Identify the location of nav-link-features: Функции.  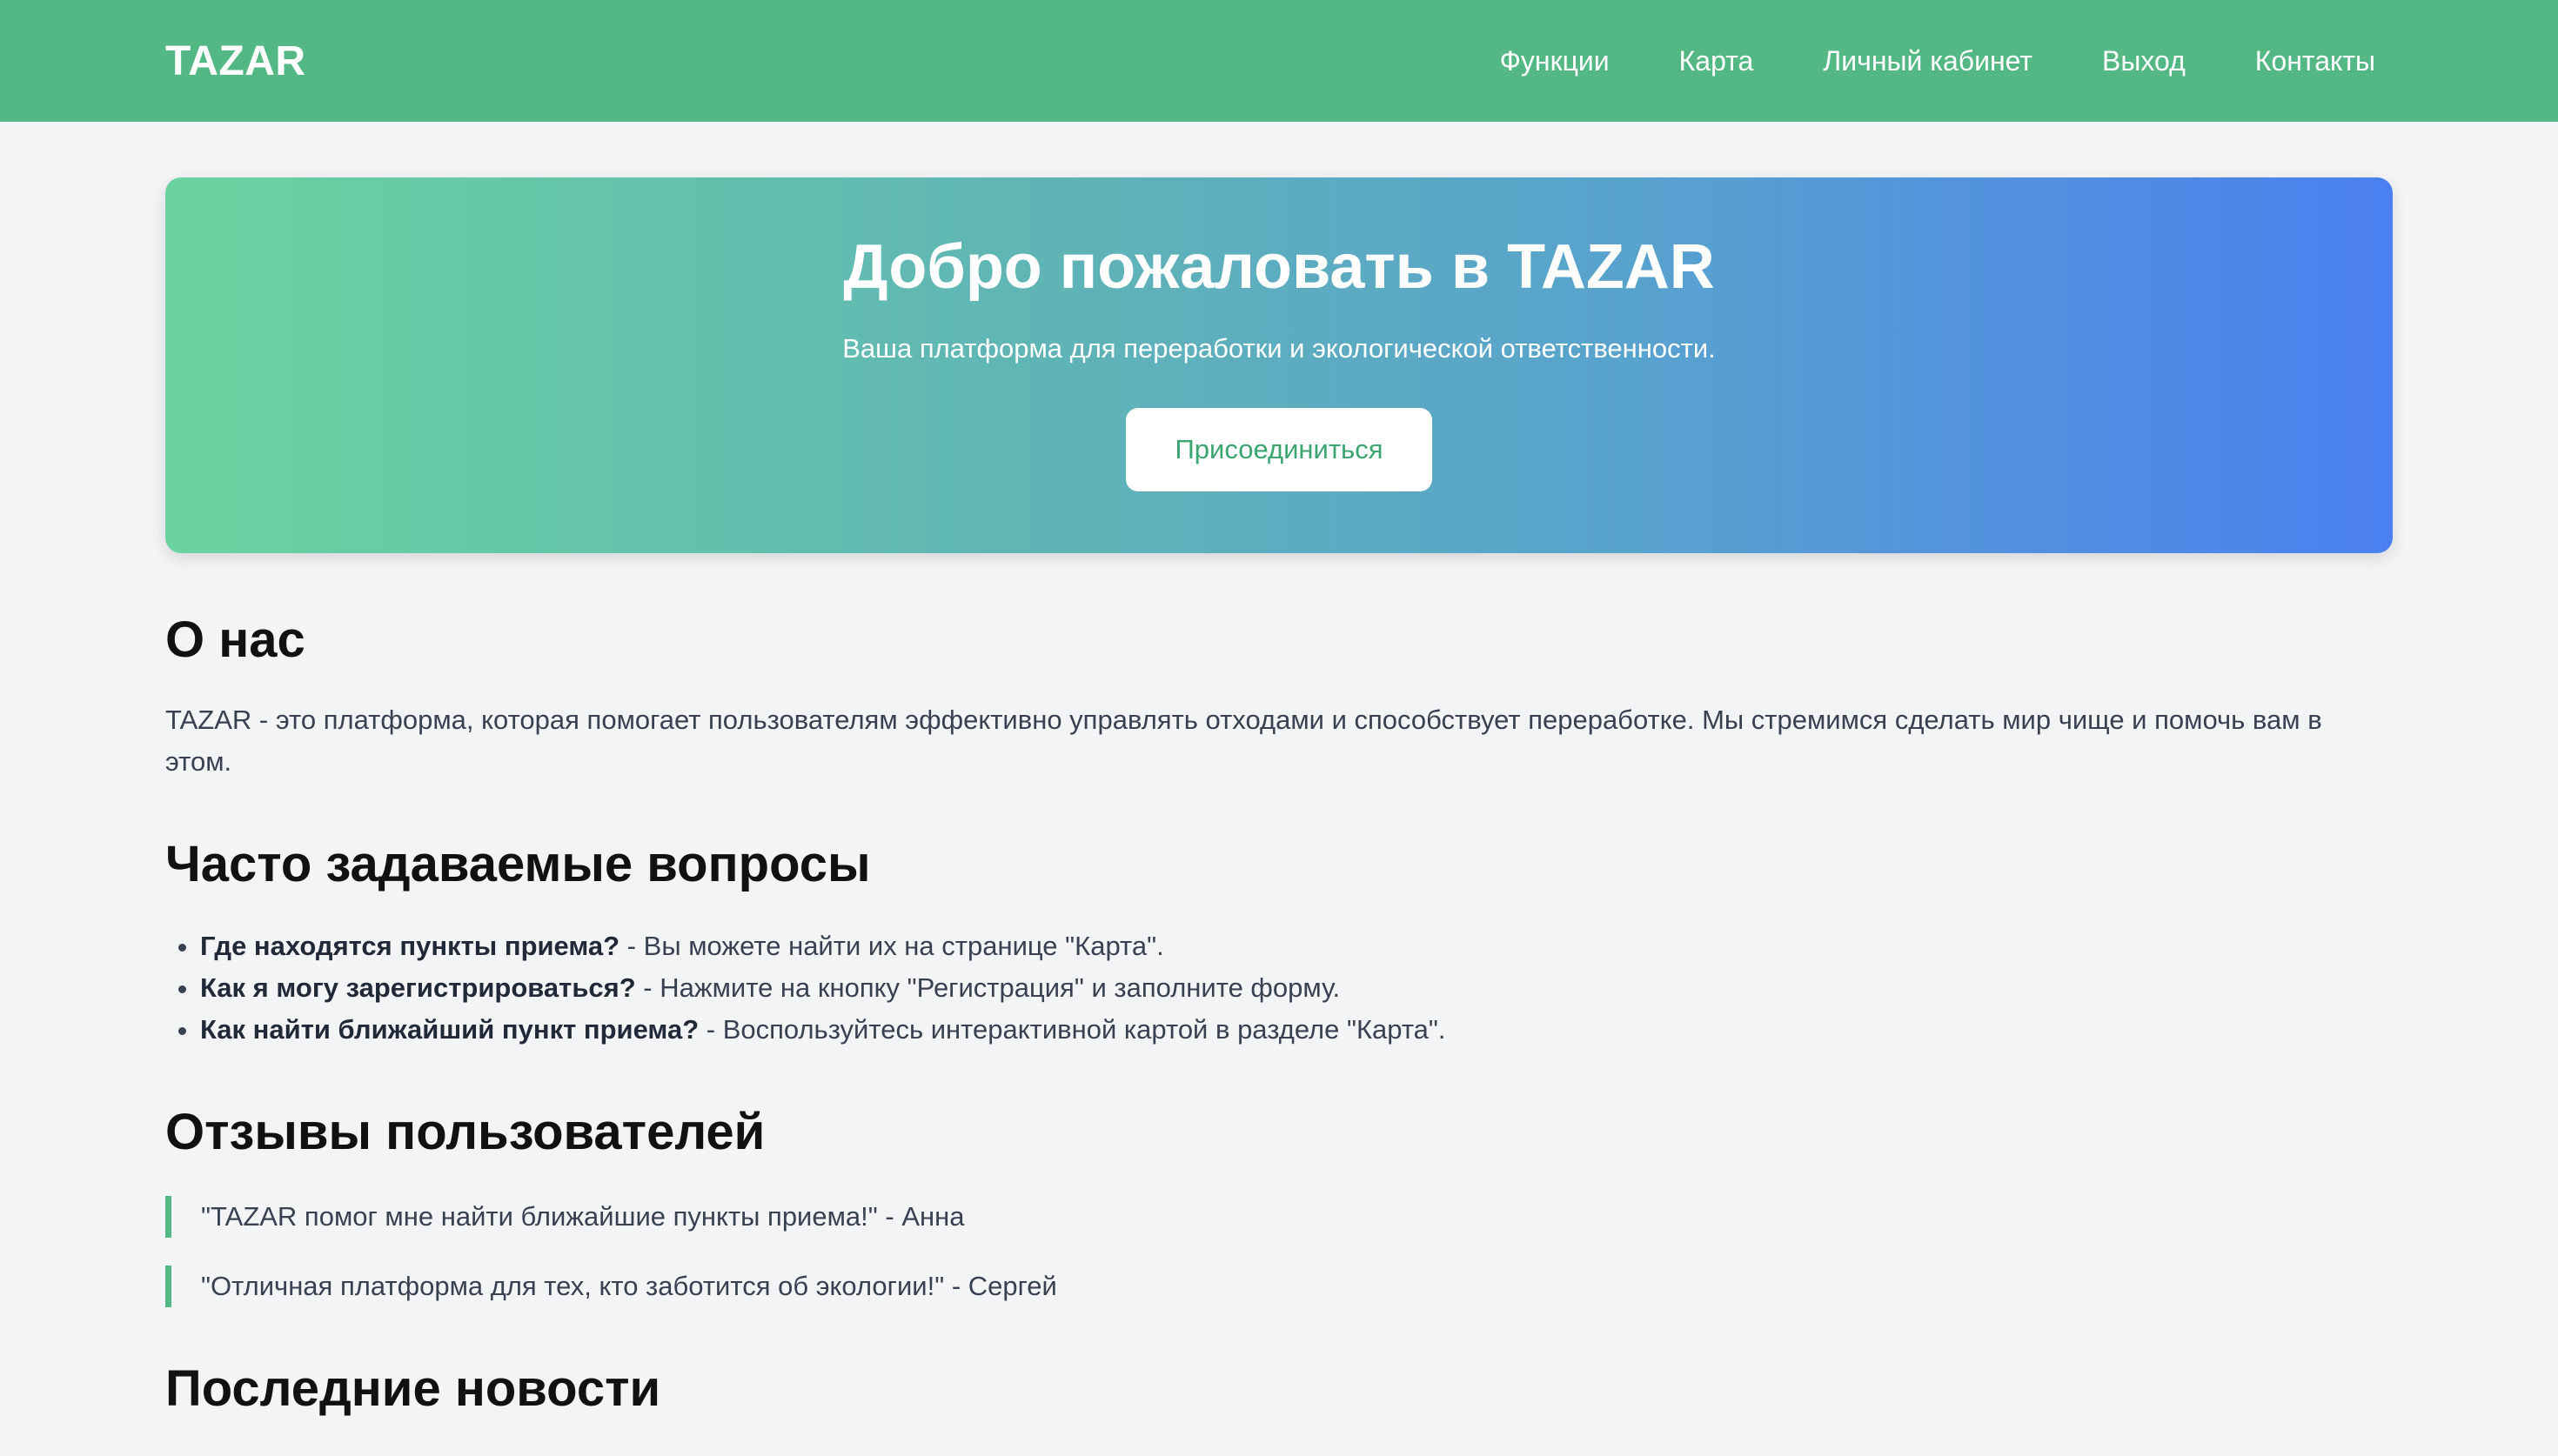
(1555, 61).